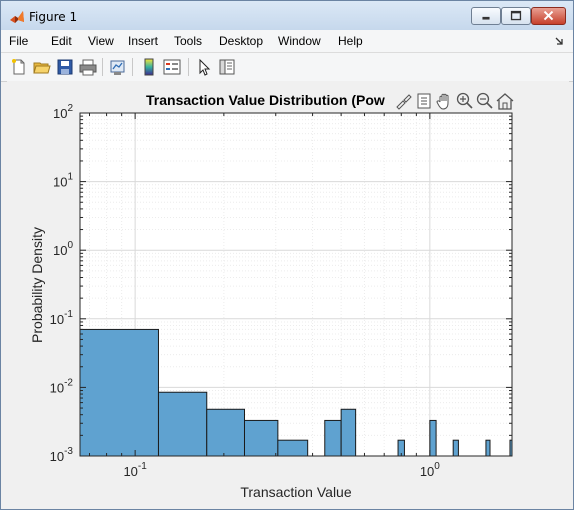  I want to click on y-tick-label: 10-2, so click(62, 386).